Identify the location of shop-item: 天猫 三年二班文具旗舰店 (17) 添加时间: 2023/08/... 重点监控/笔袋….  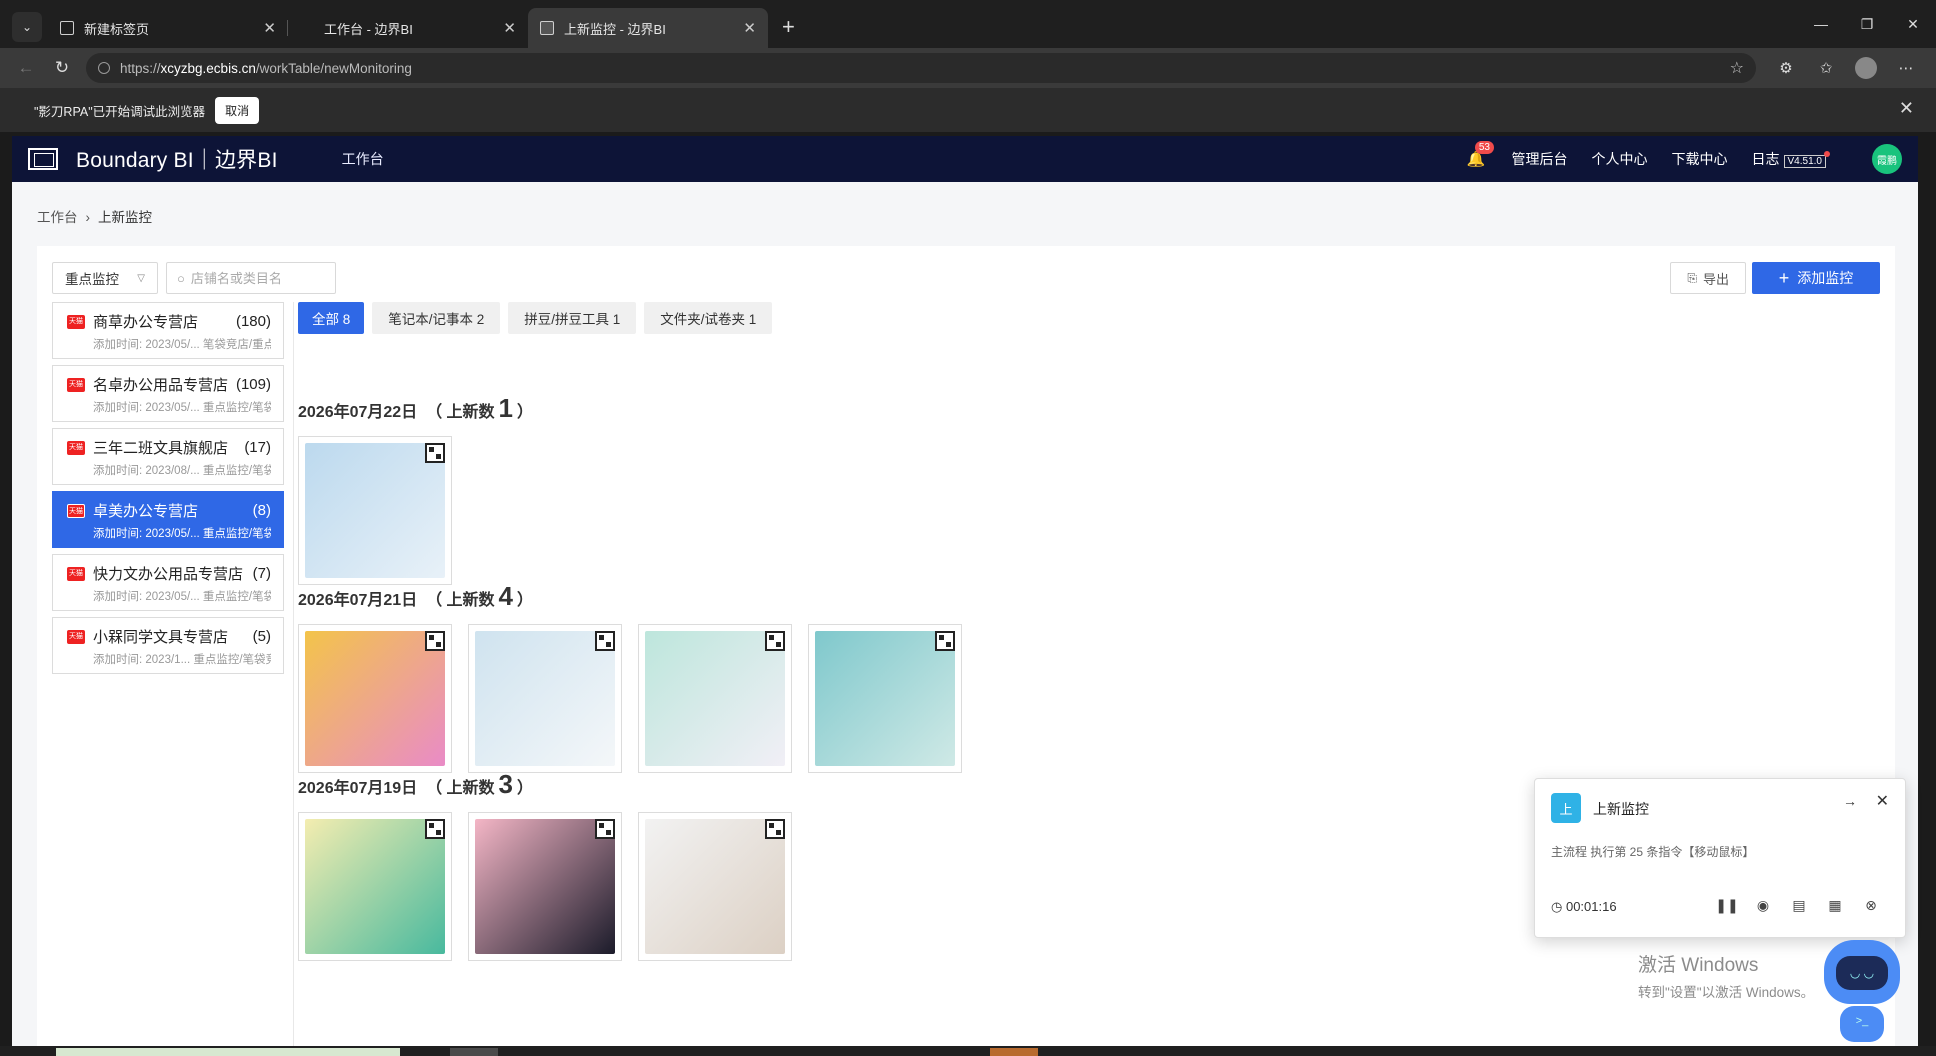
(168, 456).